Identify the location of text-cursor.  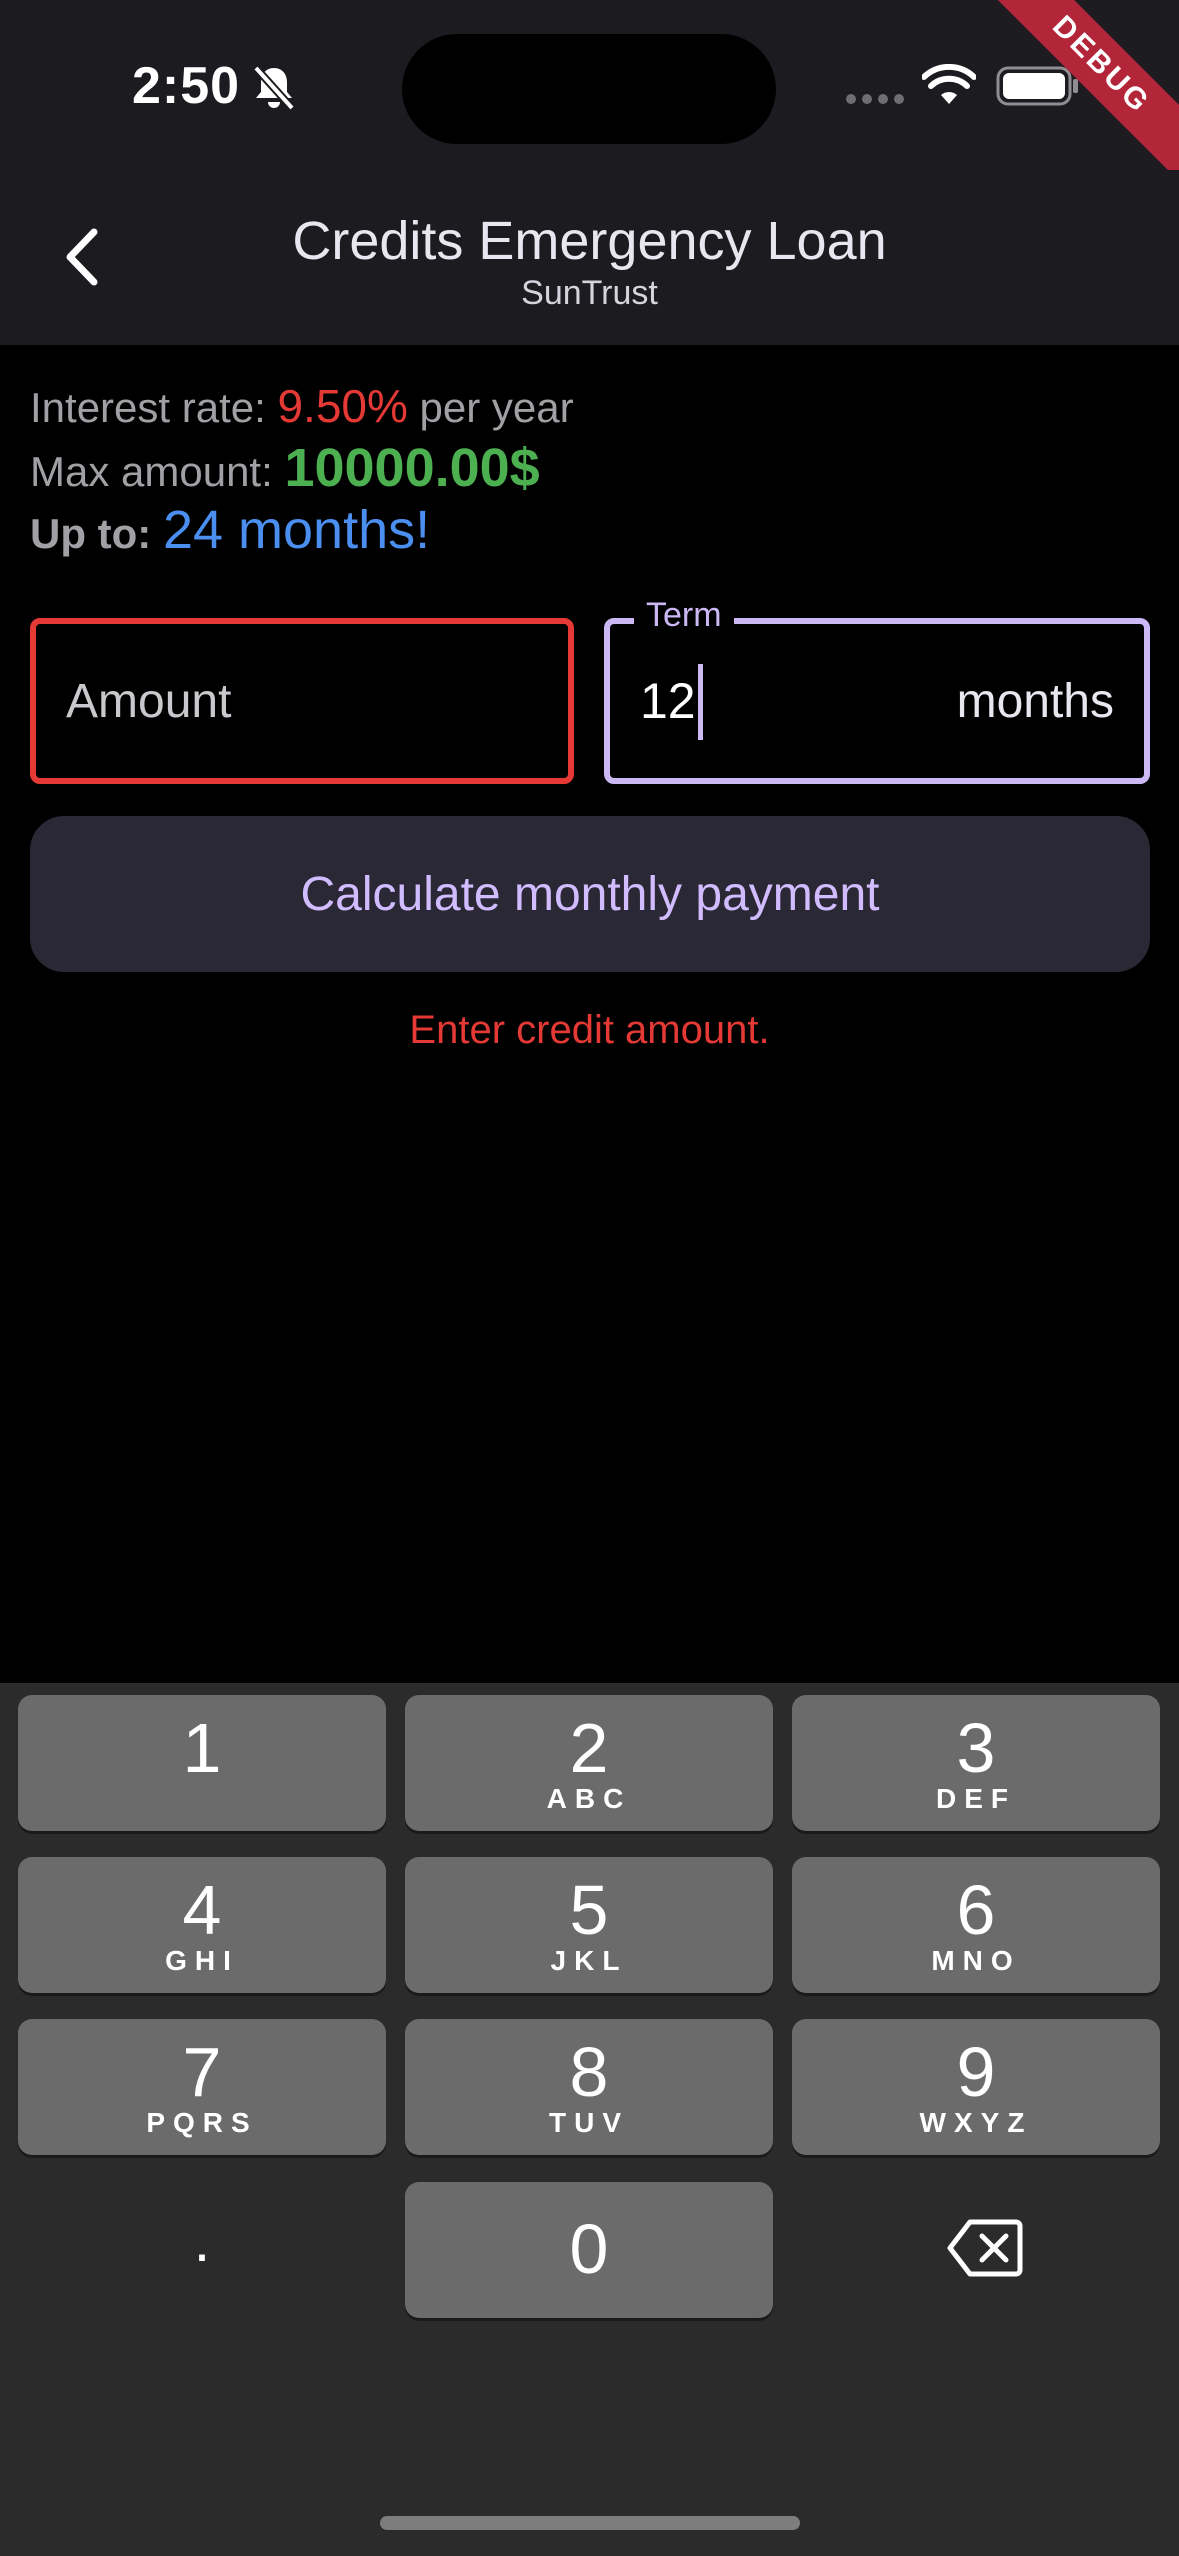
(700, 702).